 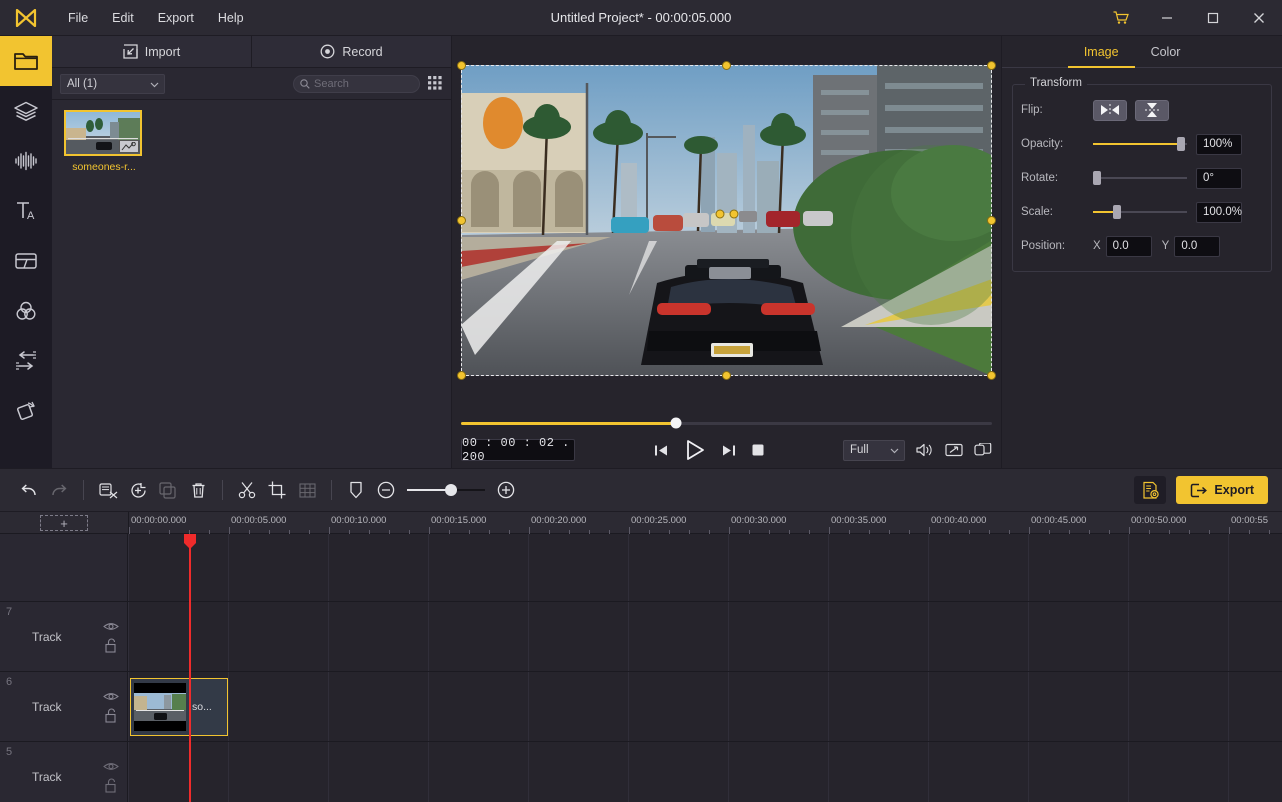 What do you see at coordinates (356, 490) in the screenshot?
I see `marker-button` at bounding box center [356, 490].